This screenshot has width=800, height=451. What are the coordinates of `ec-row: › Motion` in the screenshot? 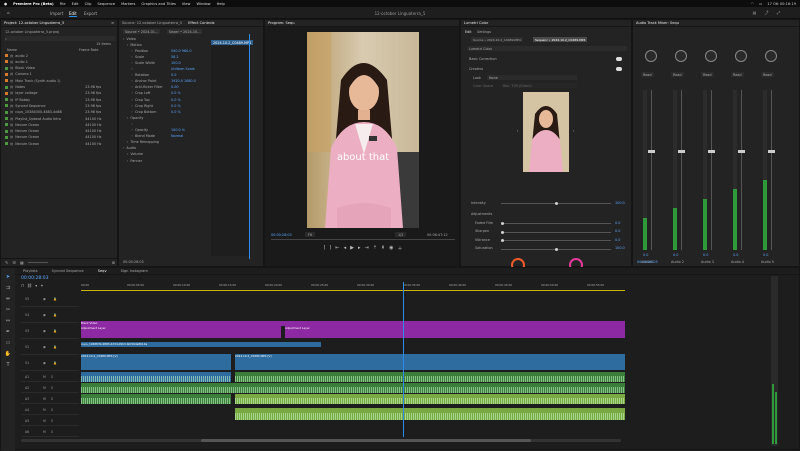 It's located at (170, 44).